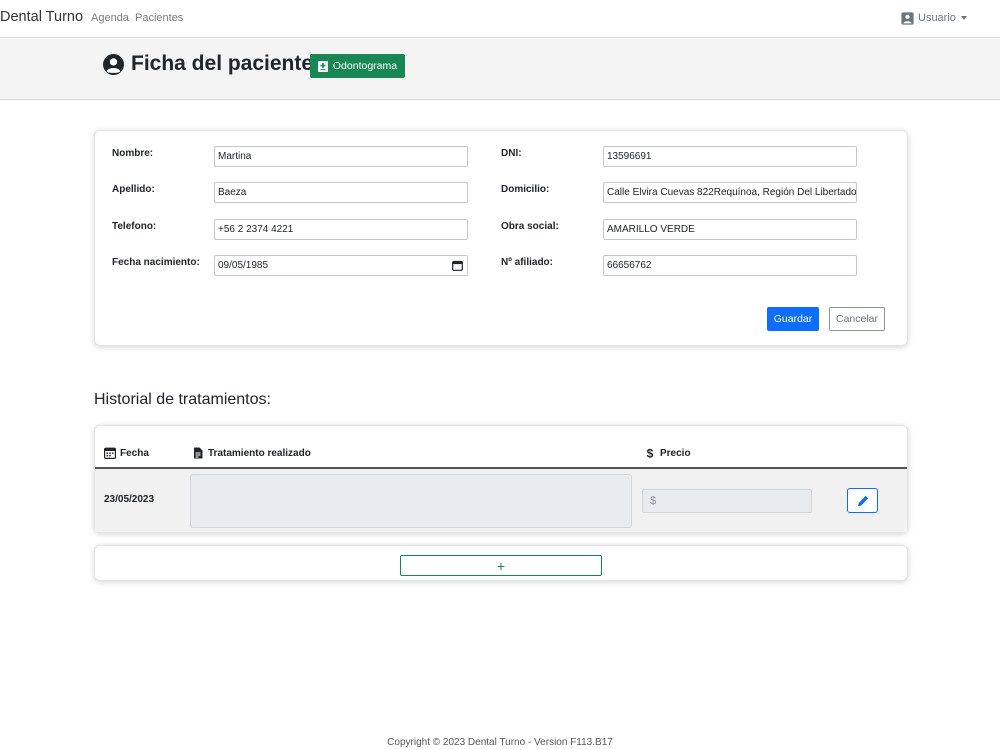  I want to click on history-title: Historial de tratamientos:, so click(182, 399).